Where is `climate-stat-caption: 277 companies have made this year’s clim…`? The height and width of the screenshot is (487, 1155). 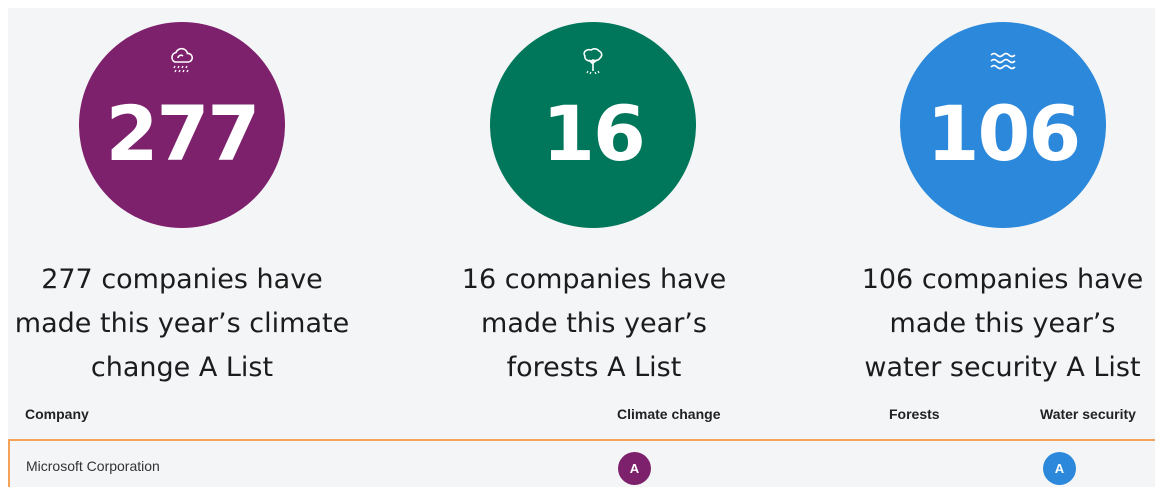 climate-stat-caption: 277 companies have made this year’s clim… is located at coordinates (182, 324).